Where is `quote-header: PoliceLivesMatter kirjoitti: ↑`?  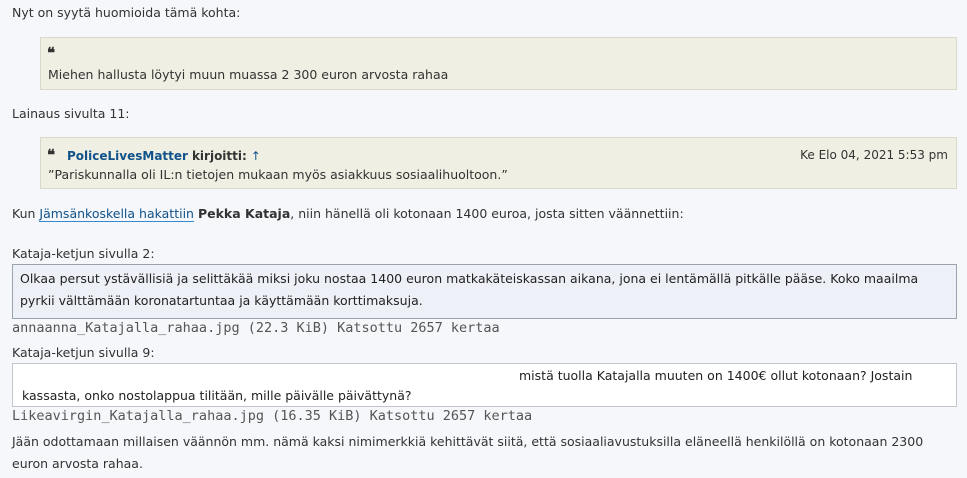 quote-header: PoliceLivesMatter kirjoitti: ↑ is located at coordinates (164, 155).